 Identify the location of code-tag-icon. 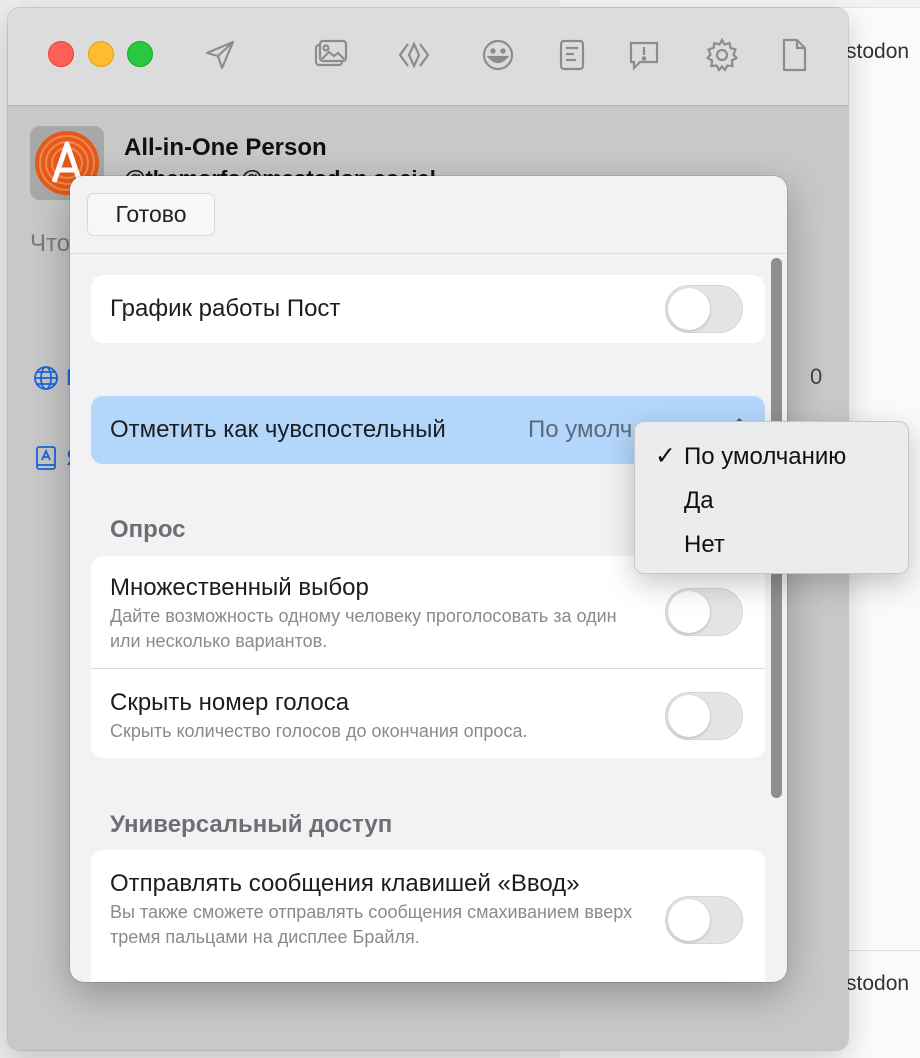
(414, 55).